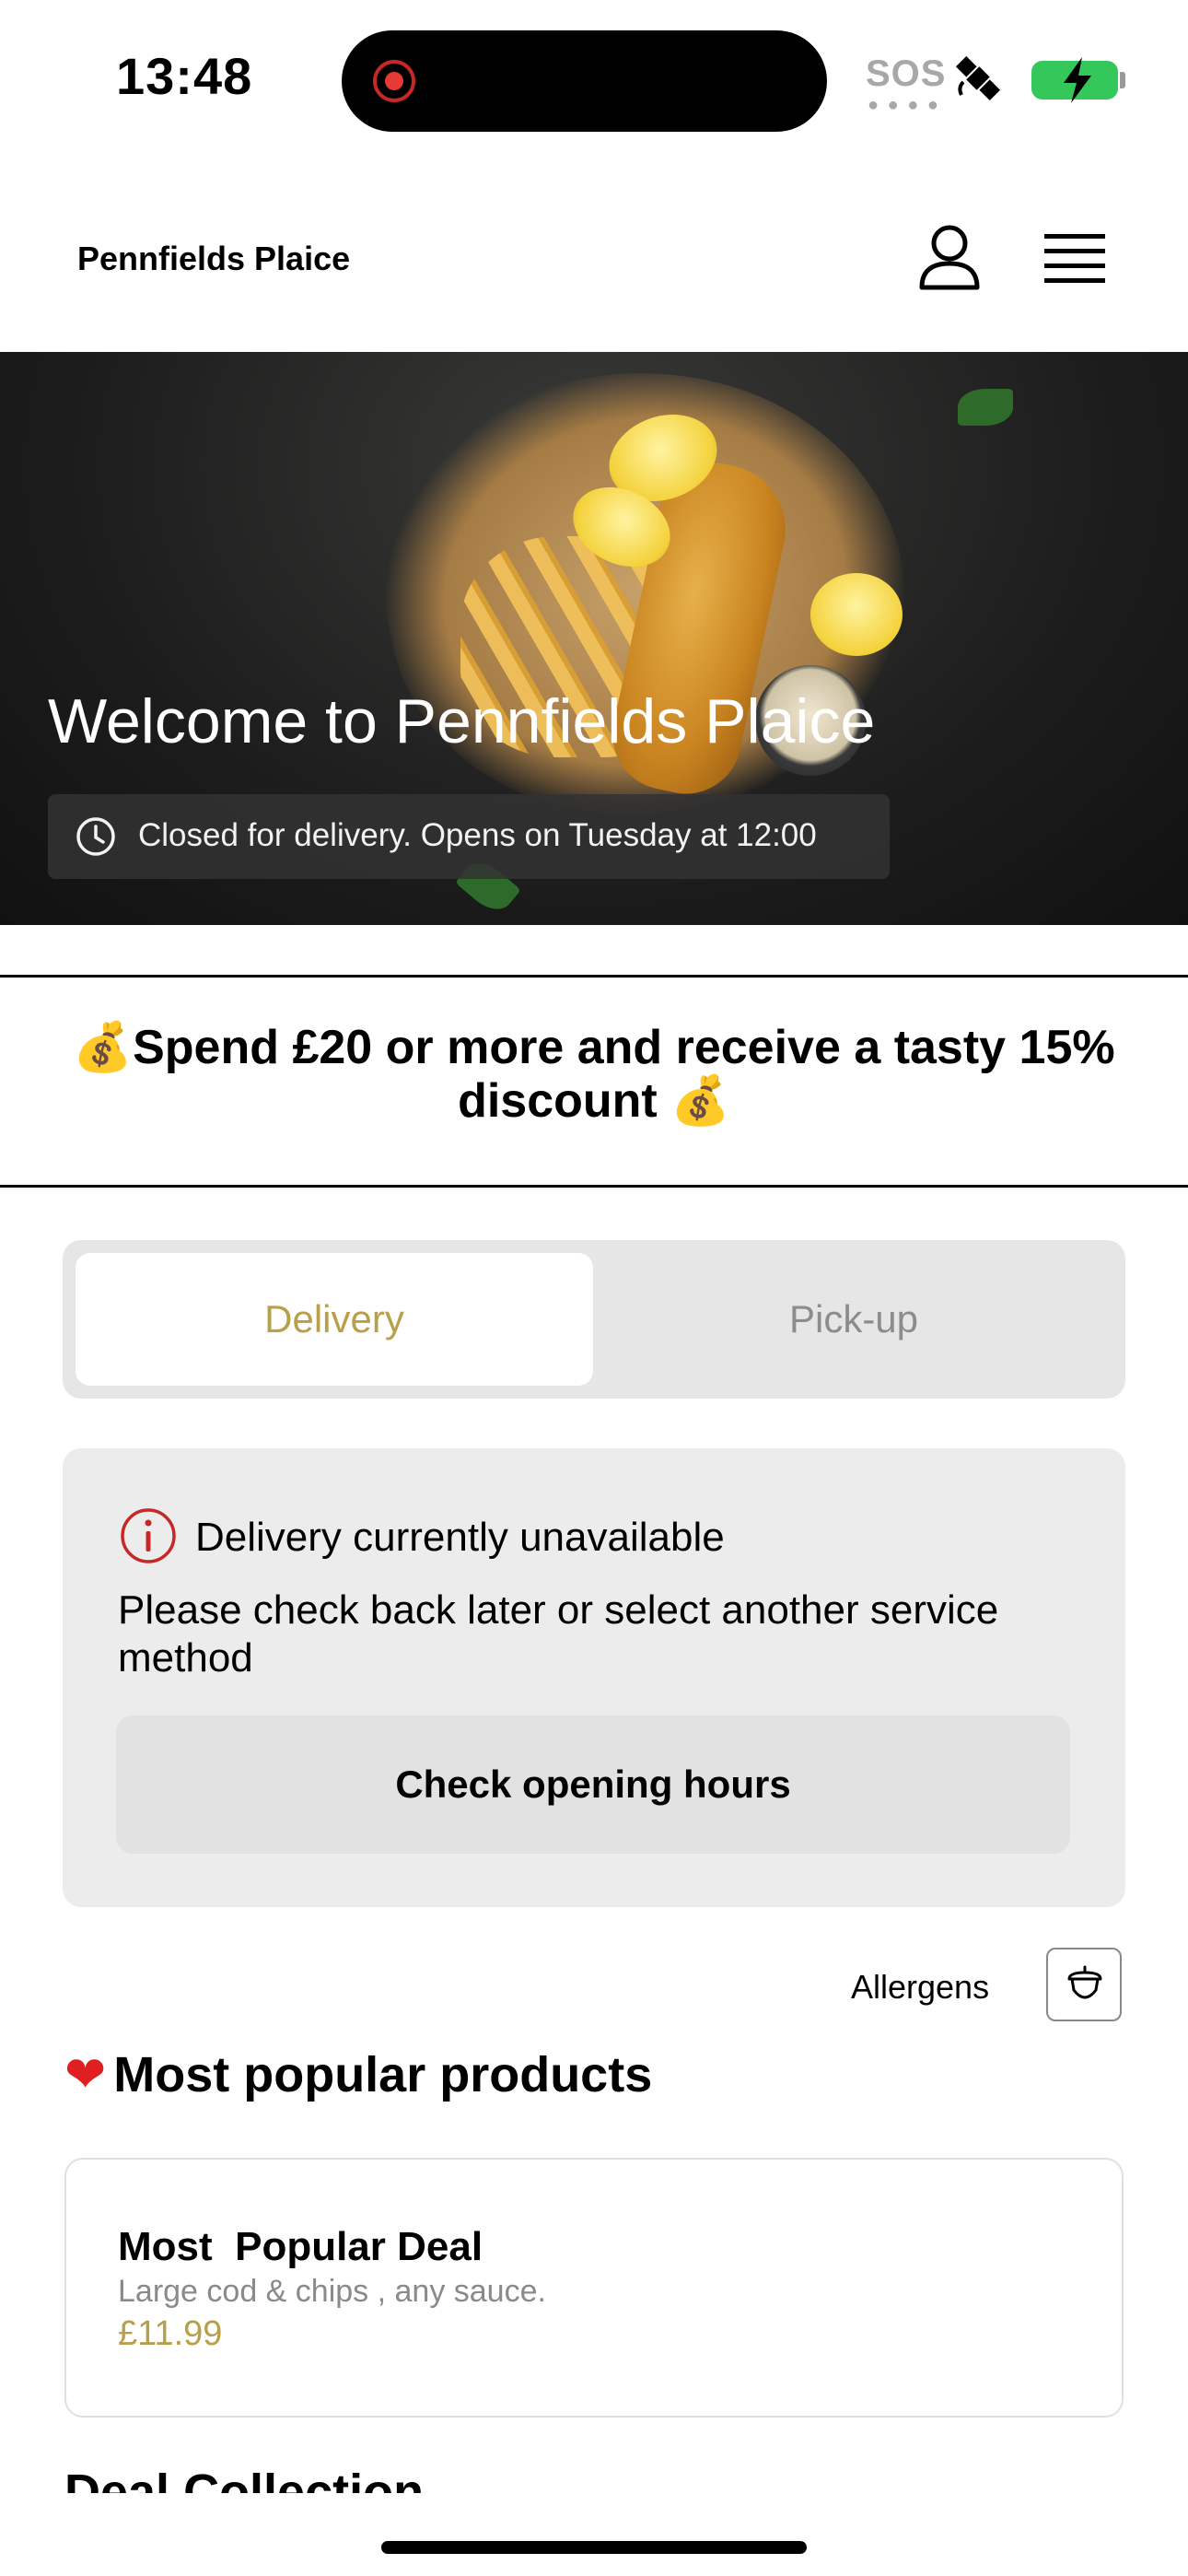  What do you see at coordinates (593, 1784) in the screenshot?
I see `check-opening-hours-button: Check opening hours` at bounding box center [593, 1784].